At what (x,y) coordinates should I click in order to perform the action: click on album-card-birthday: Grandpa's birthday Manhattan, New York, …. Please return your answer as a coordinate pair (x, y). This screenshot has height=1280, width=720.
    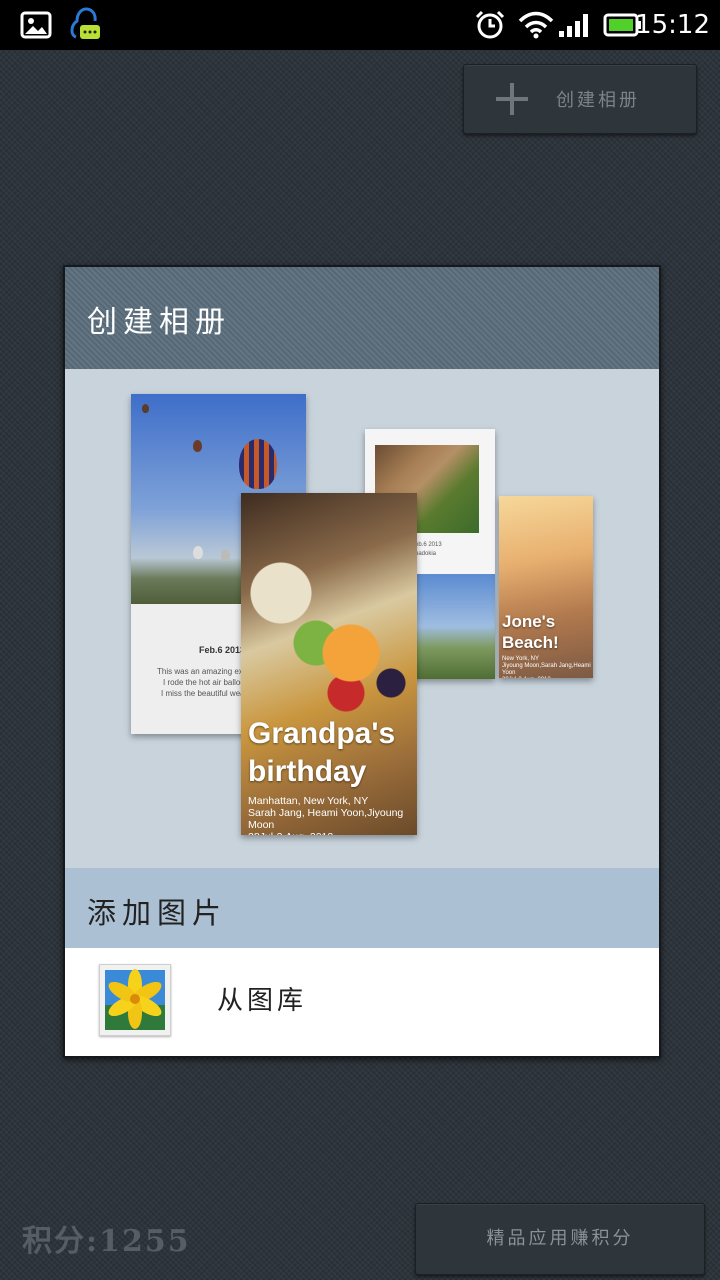
    Looking at the image, I should click on (329, 664).